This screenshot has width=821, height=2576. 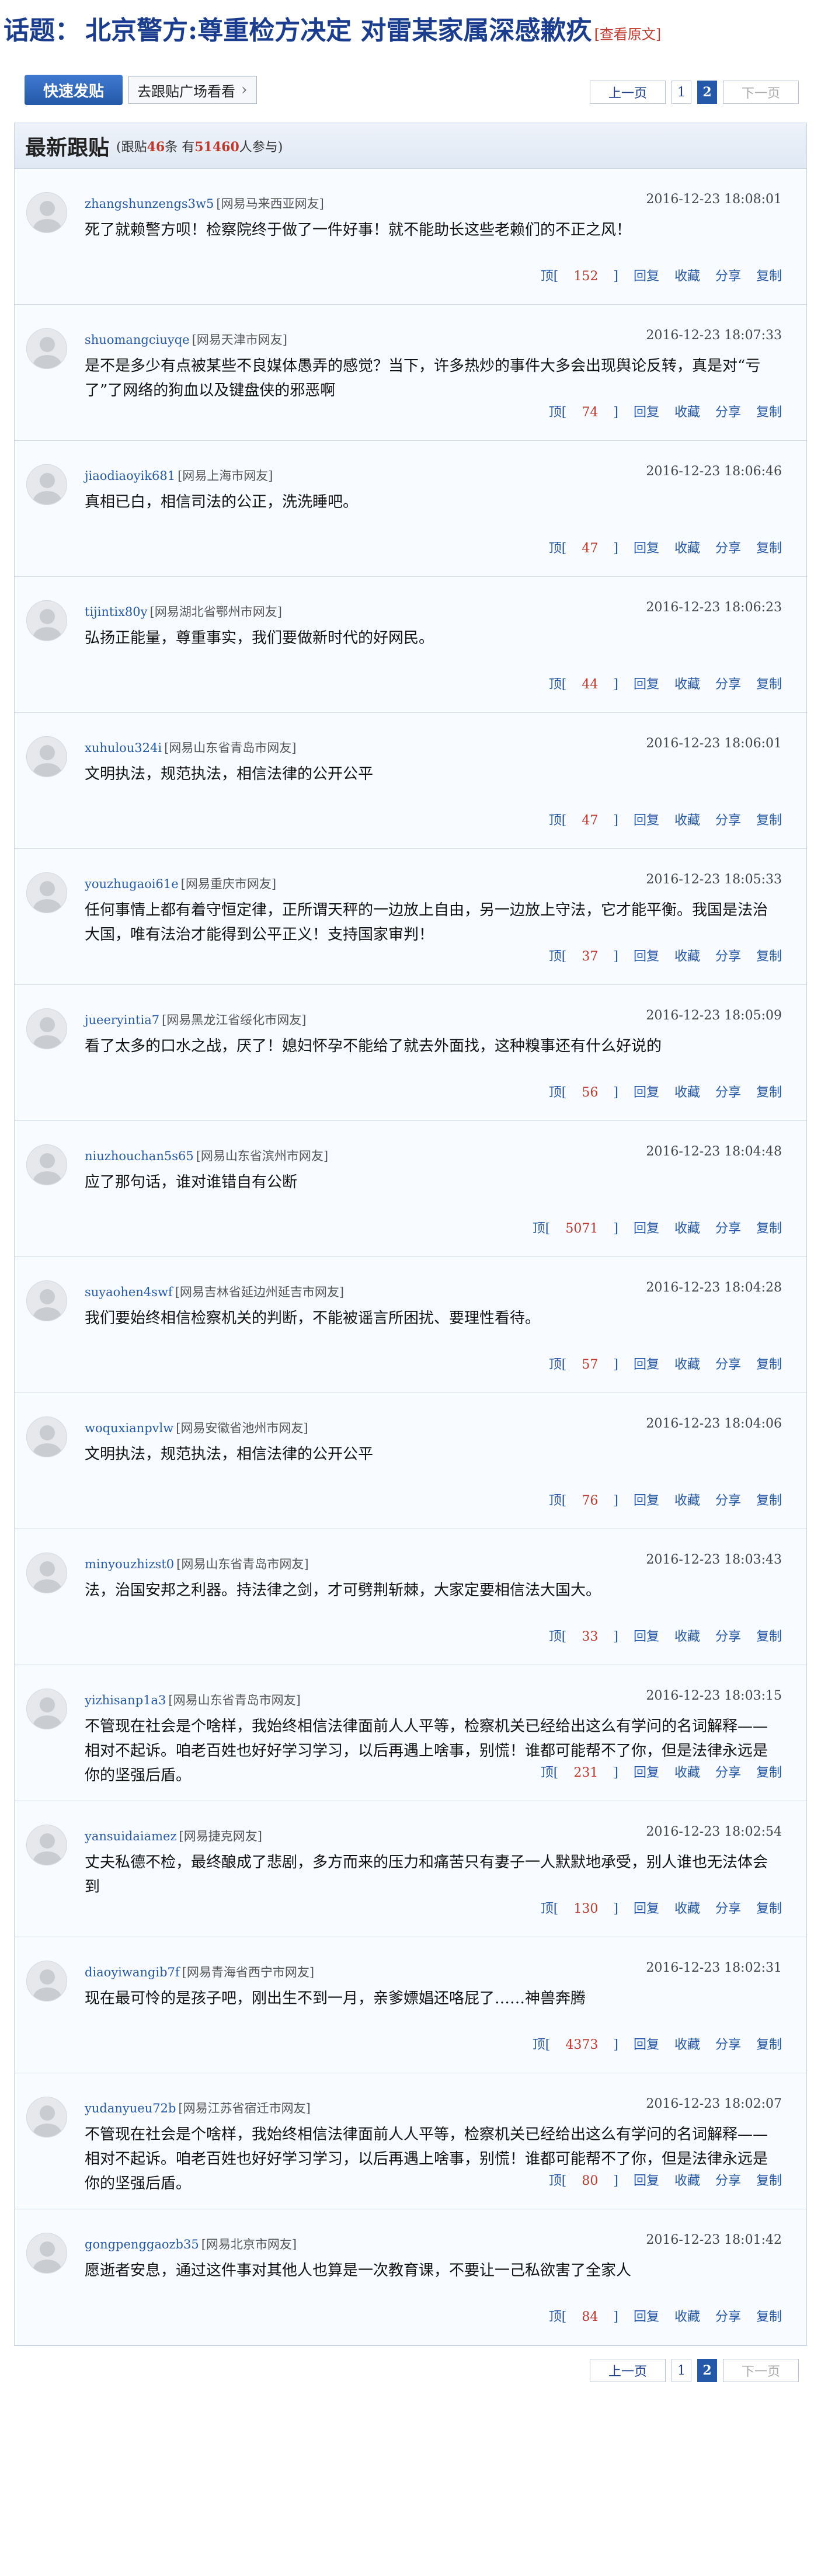 I want to click on upvote-button: 顶[152], so click(x=572, y=275).